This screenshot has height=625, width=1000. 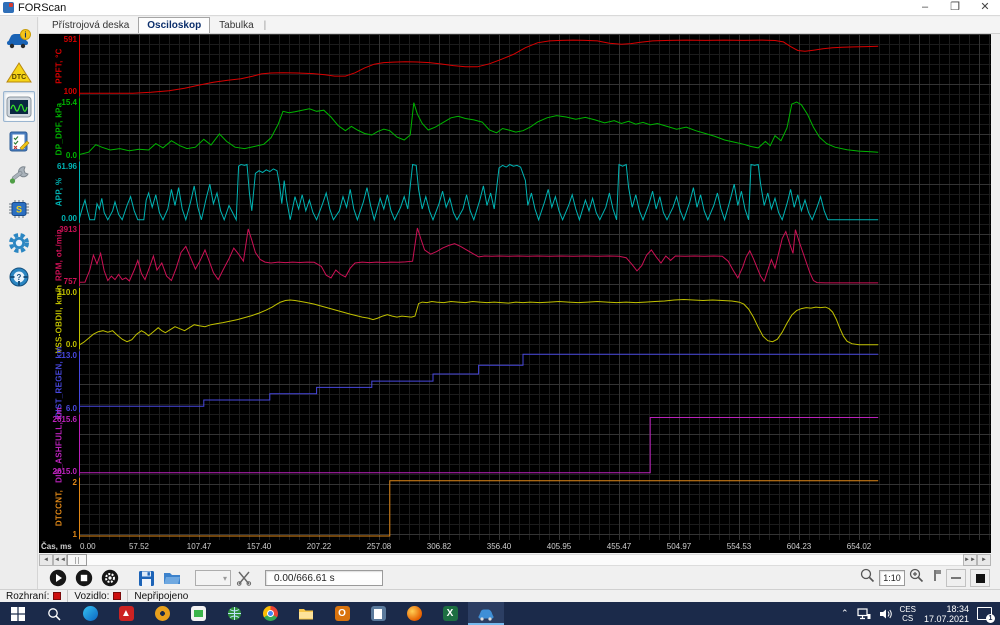 What do you see at coordinates (479, 445) in the screenshot?
I see `trace-dis-ashfull-km` at bounding box center [479, 445].